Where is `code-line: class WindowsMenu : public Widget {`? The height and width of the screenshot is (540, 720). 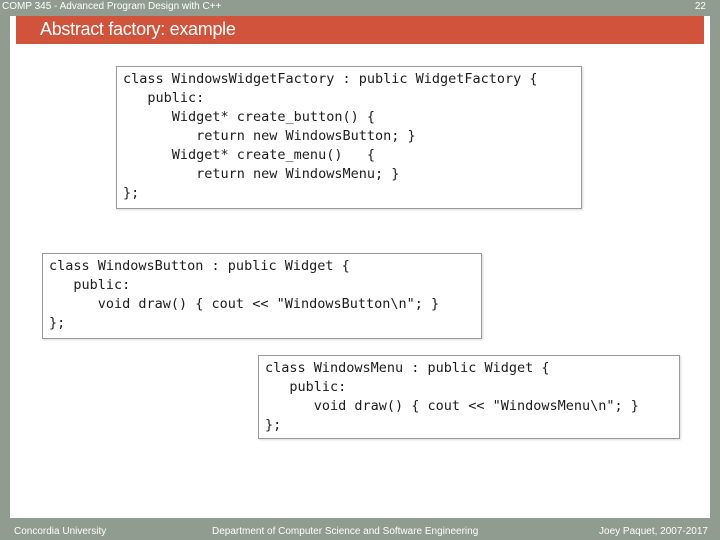
code-line: class WindowsMenu : public Widget { is located at coordinates (407, 368).